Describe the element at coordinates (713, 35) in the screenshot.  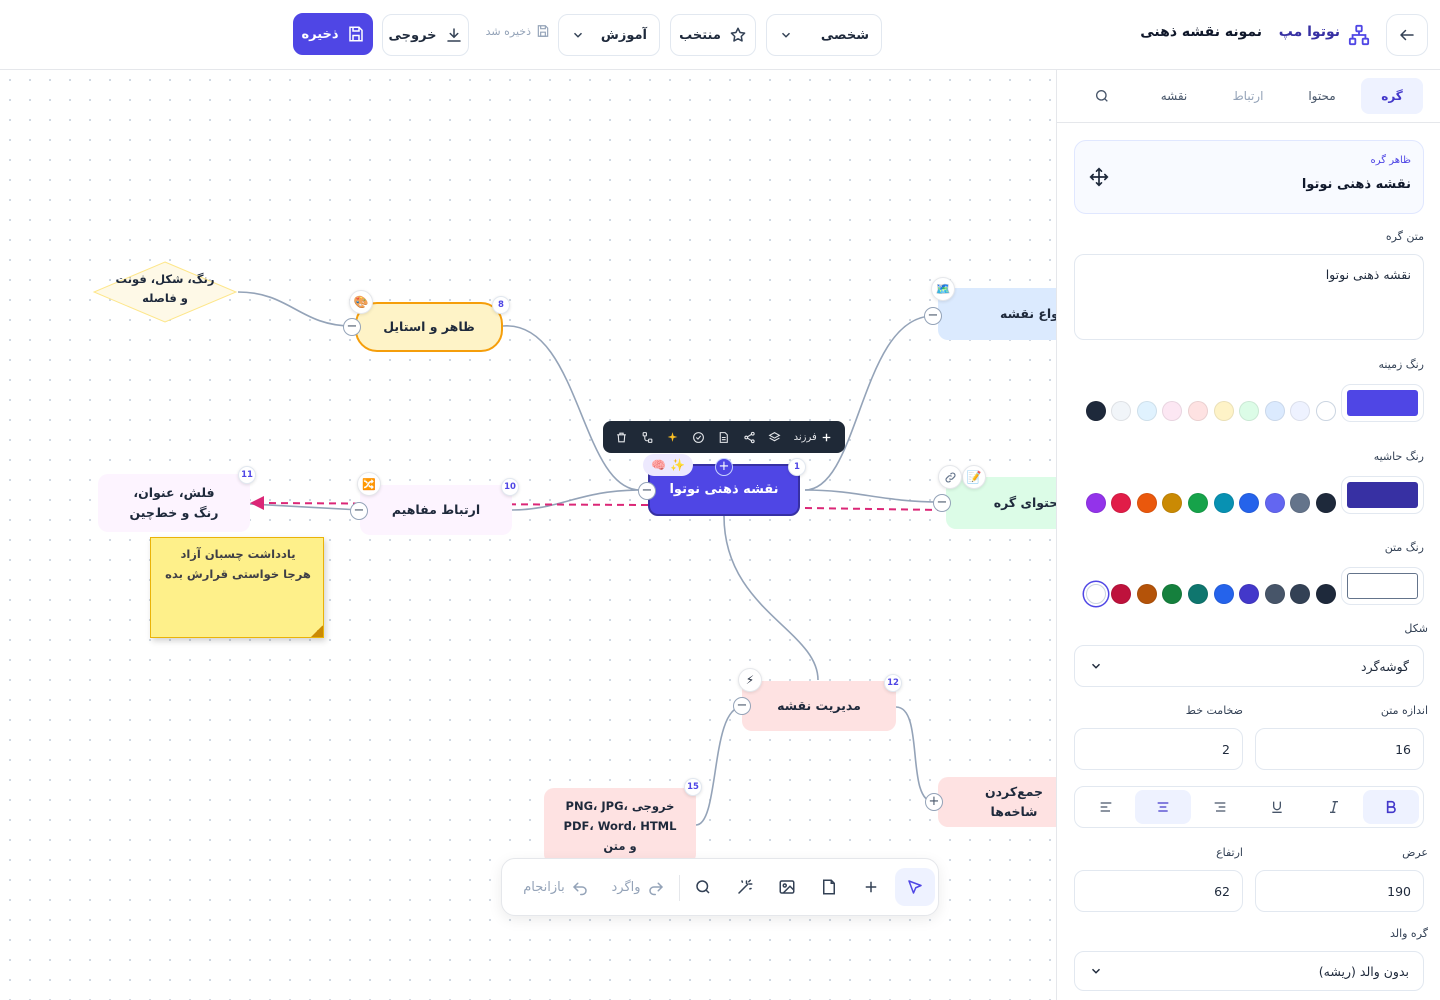
I see `favorite-button: منتخب` at that location.